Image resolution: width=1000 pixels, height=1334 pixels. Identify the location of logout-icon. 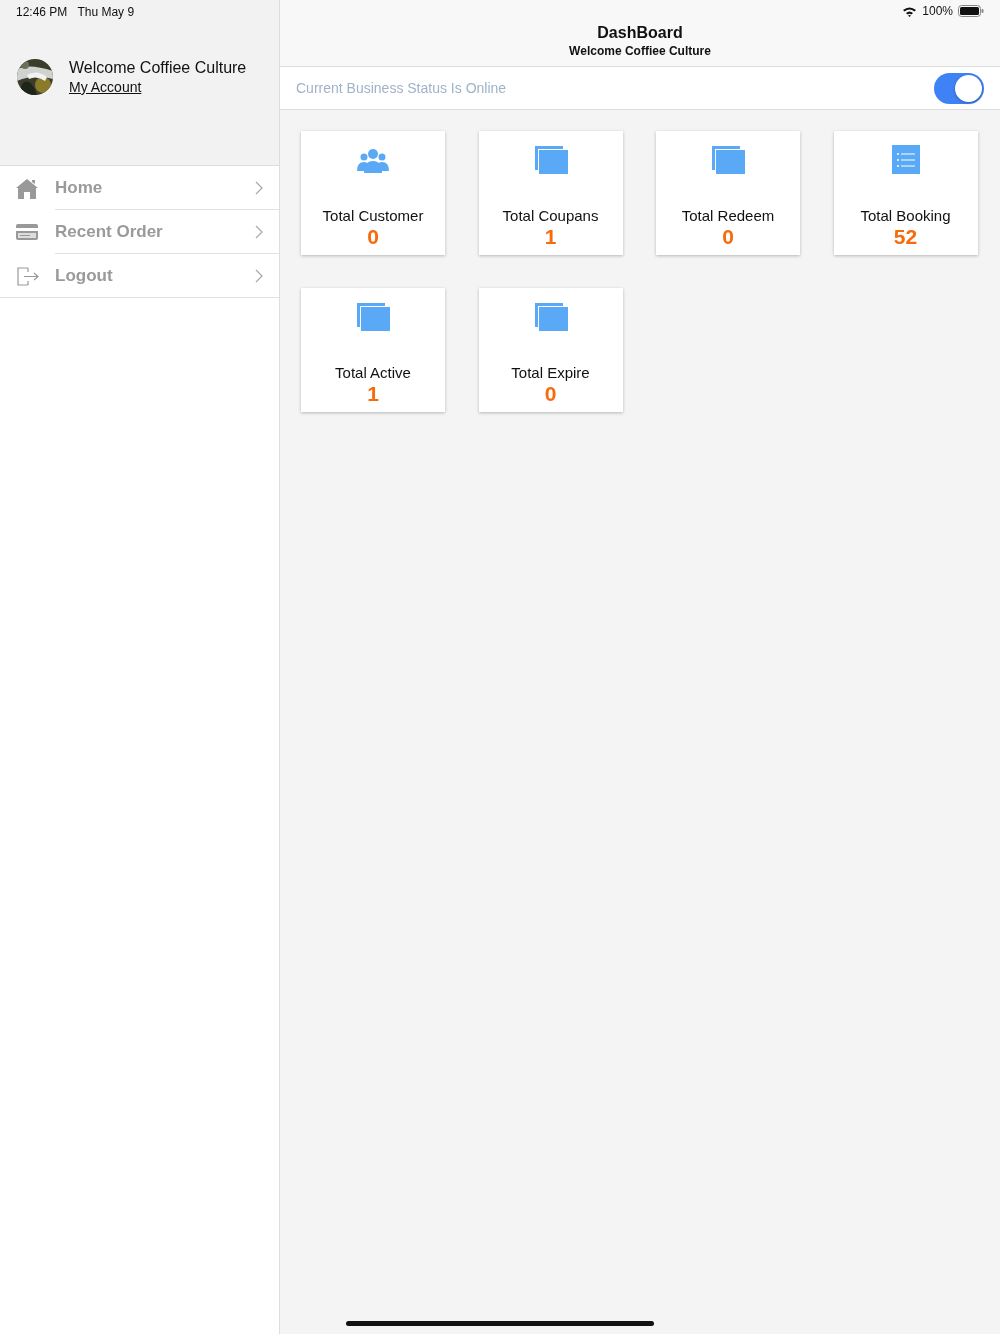
(28, 275).